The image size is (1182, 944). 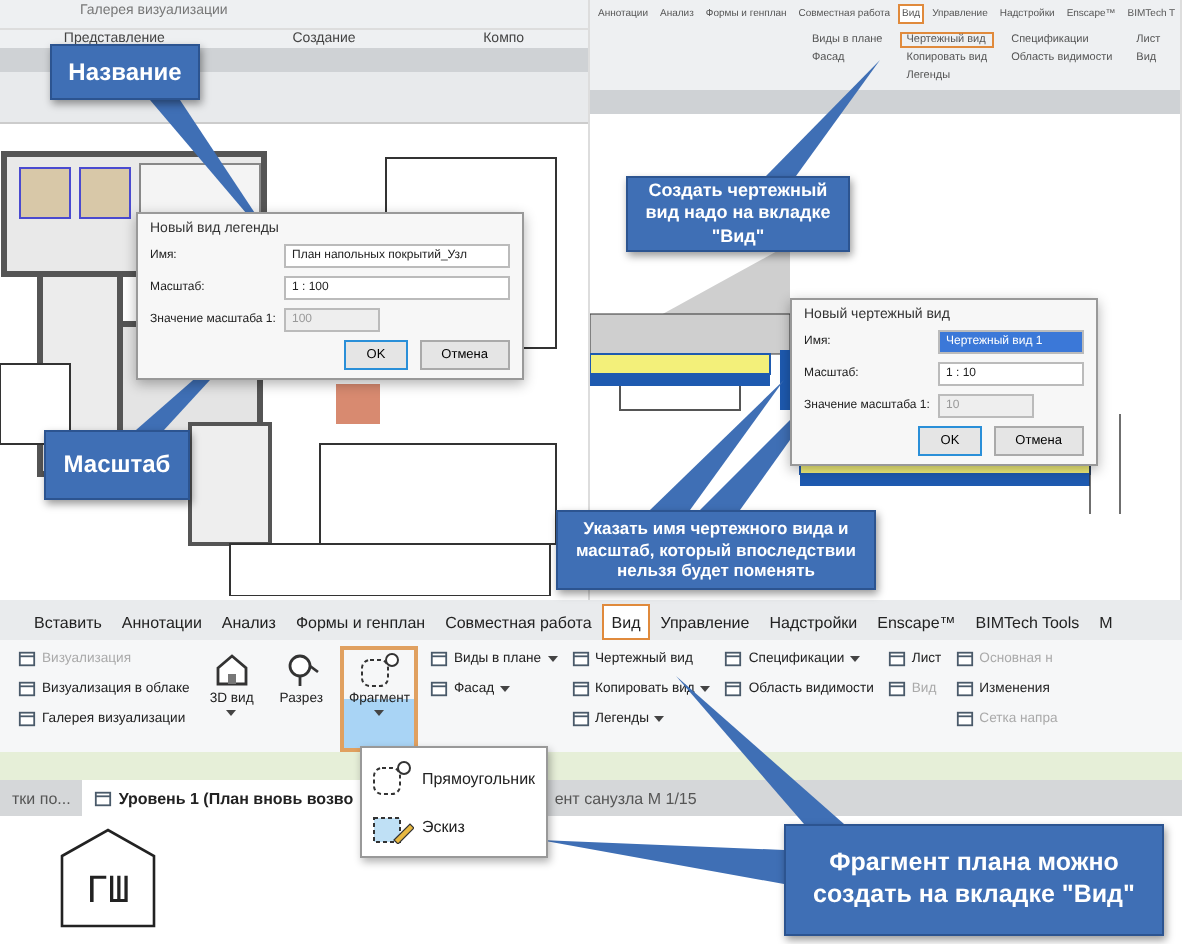 I want to click on ribbon-tab: Совместная работа, so click(x=518, y=622).